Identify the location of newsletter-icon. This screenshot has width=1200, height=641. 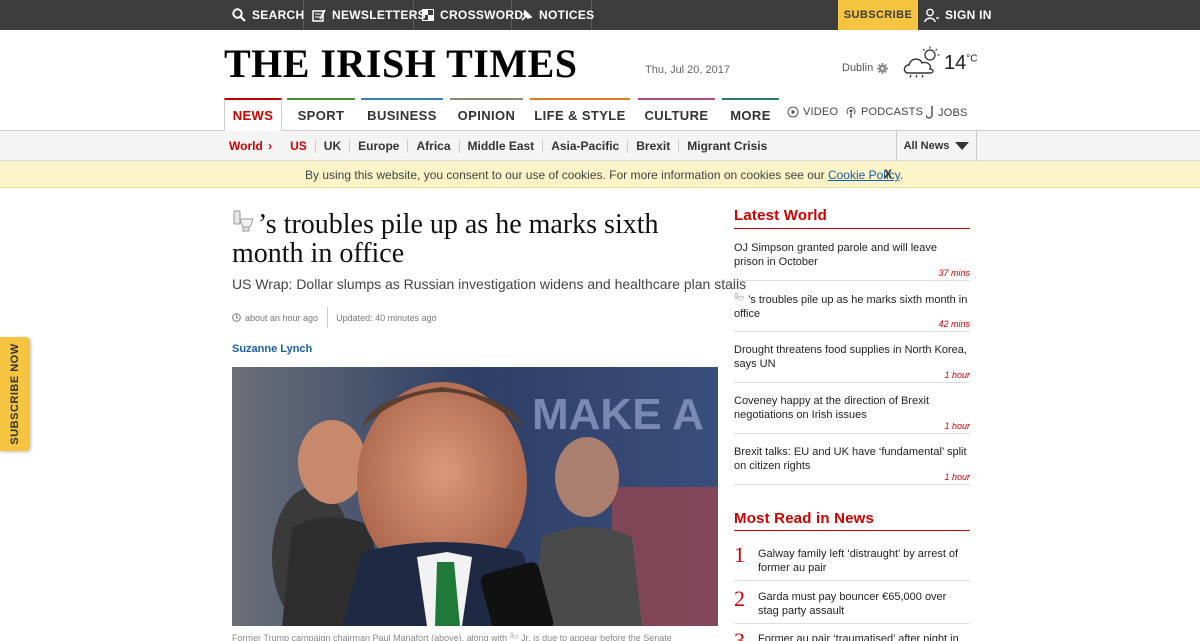
(319, 15).